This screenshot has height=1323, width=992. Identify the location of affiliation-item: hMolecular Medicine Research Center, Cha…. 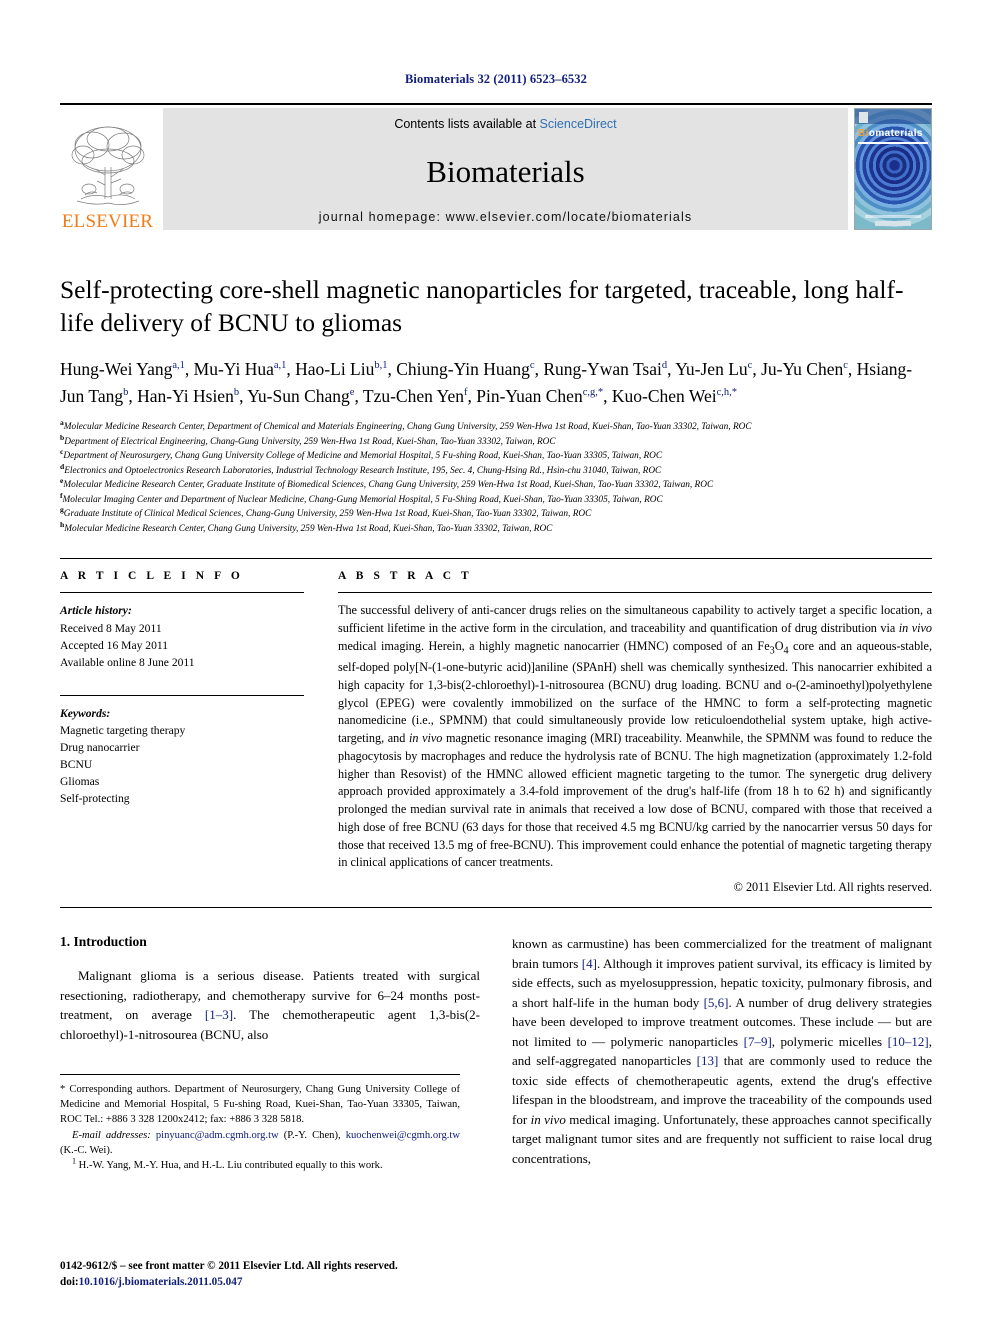
(306, 526).